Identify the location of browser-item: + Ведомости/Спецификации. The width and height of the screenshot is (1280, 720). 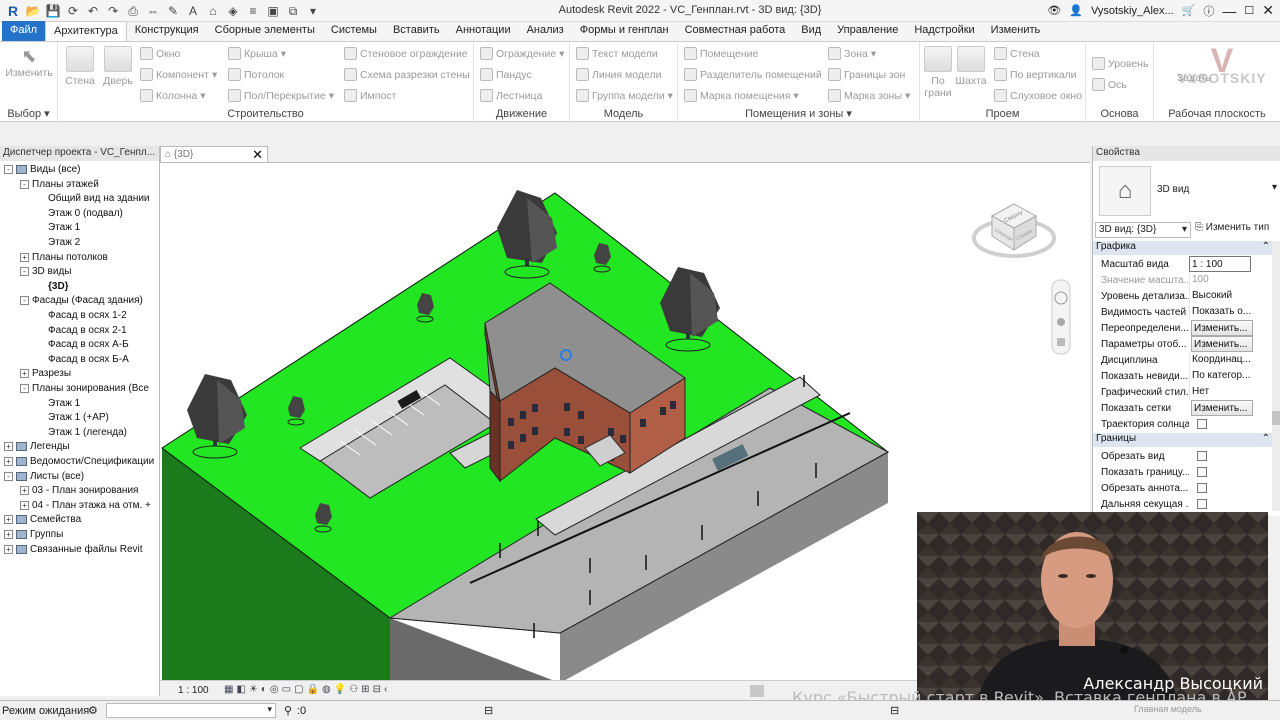
(79, 461).